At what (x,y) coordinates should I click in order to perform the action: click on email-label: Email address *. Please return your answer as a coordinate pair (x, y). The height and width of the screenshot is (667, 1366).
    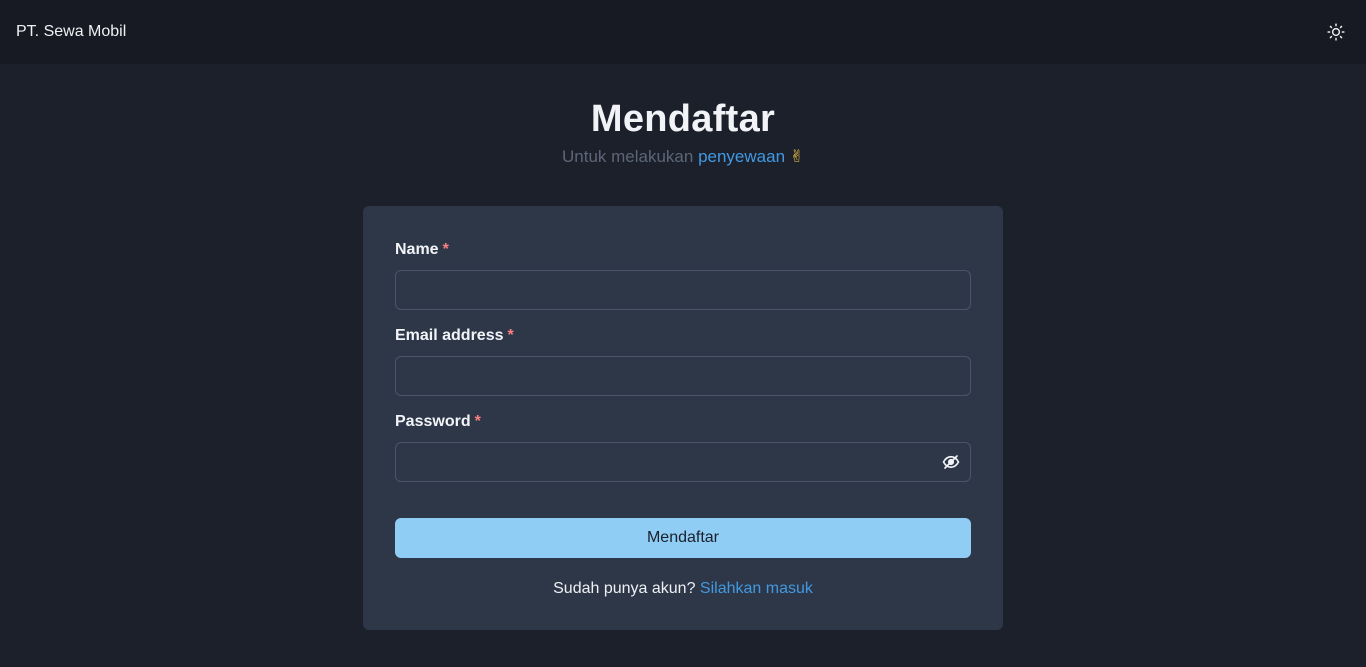
    Looking at the image, I should click on (683, 336).